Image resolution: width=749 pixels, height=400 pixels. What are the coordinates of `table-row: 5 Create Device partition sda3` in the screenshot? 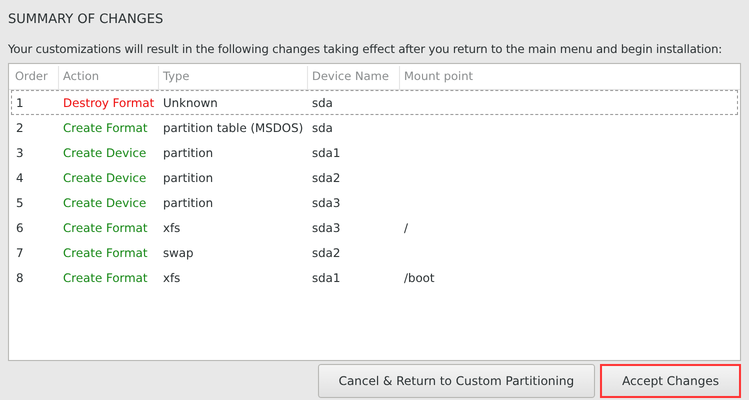 It's located at (374, 202).